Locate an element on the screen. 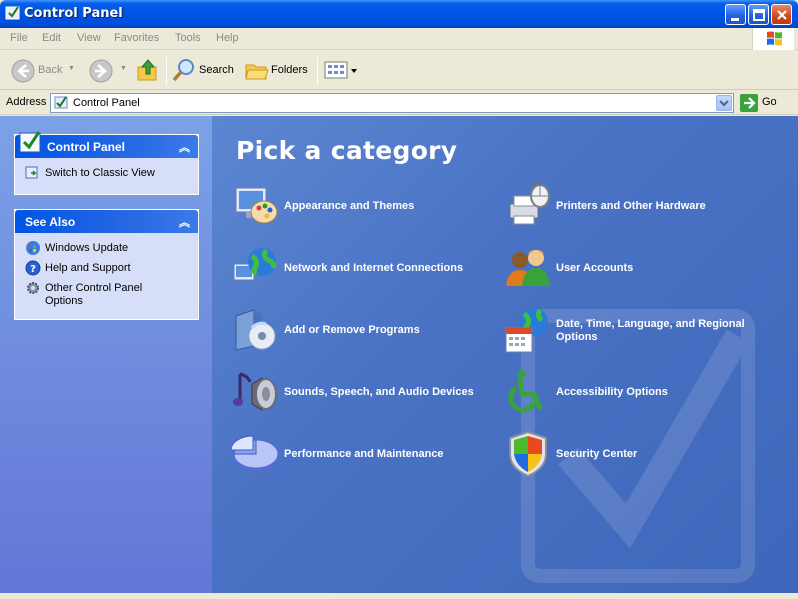 The image size is (798, 599). maximize-button is located at coordinates (758, 14).